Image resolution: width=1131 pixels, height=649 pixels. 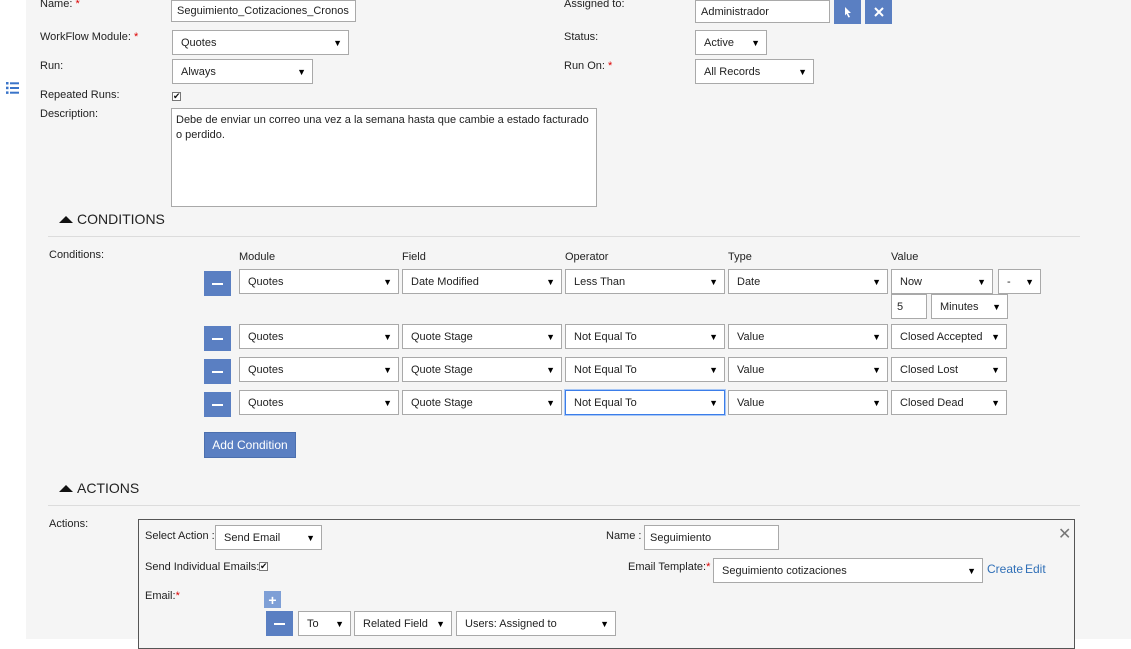 I want to click on workflow-module-select: Quotes ▼, so click(x=260, y=42).